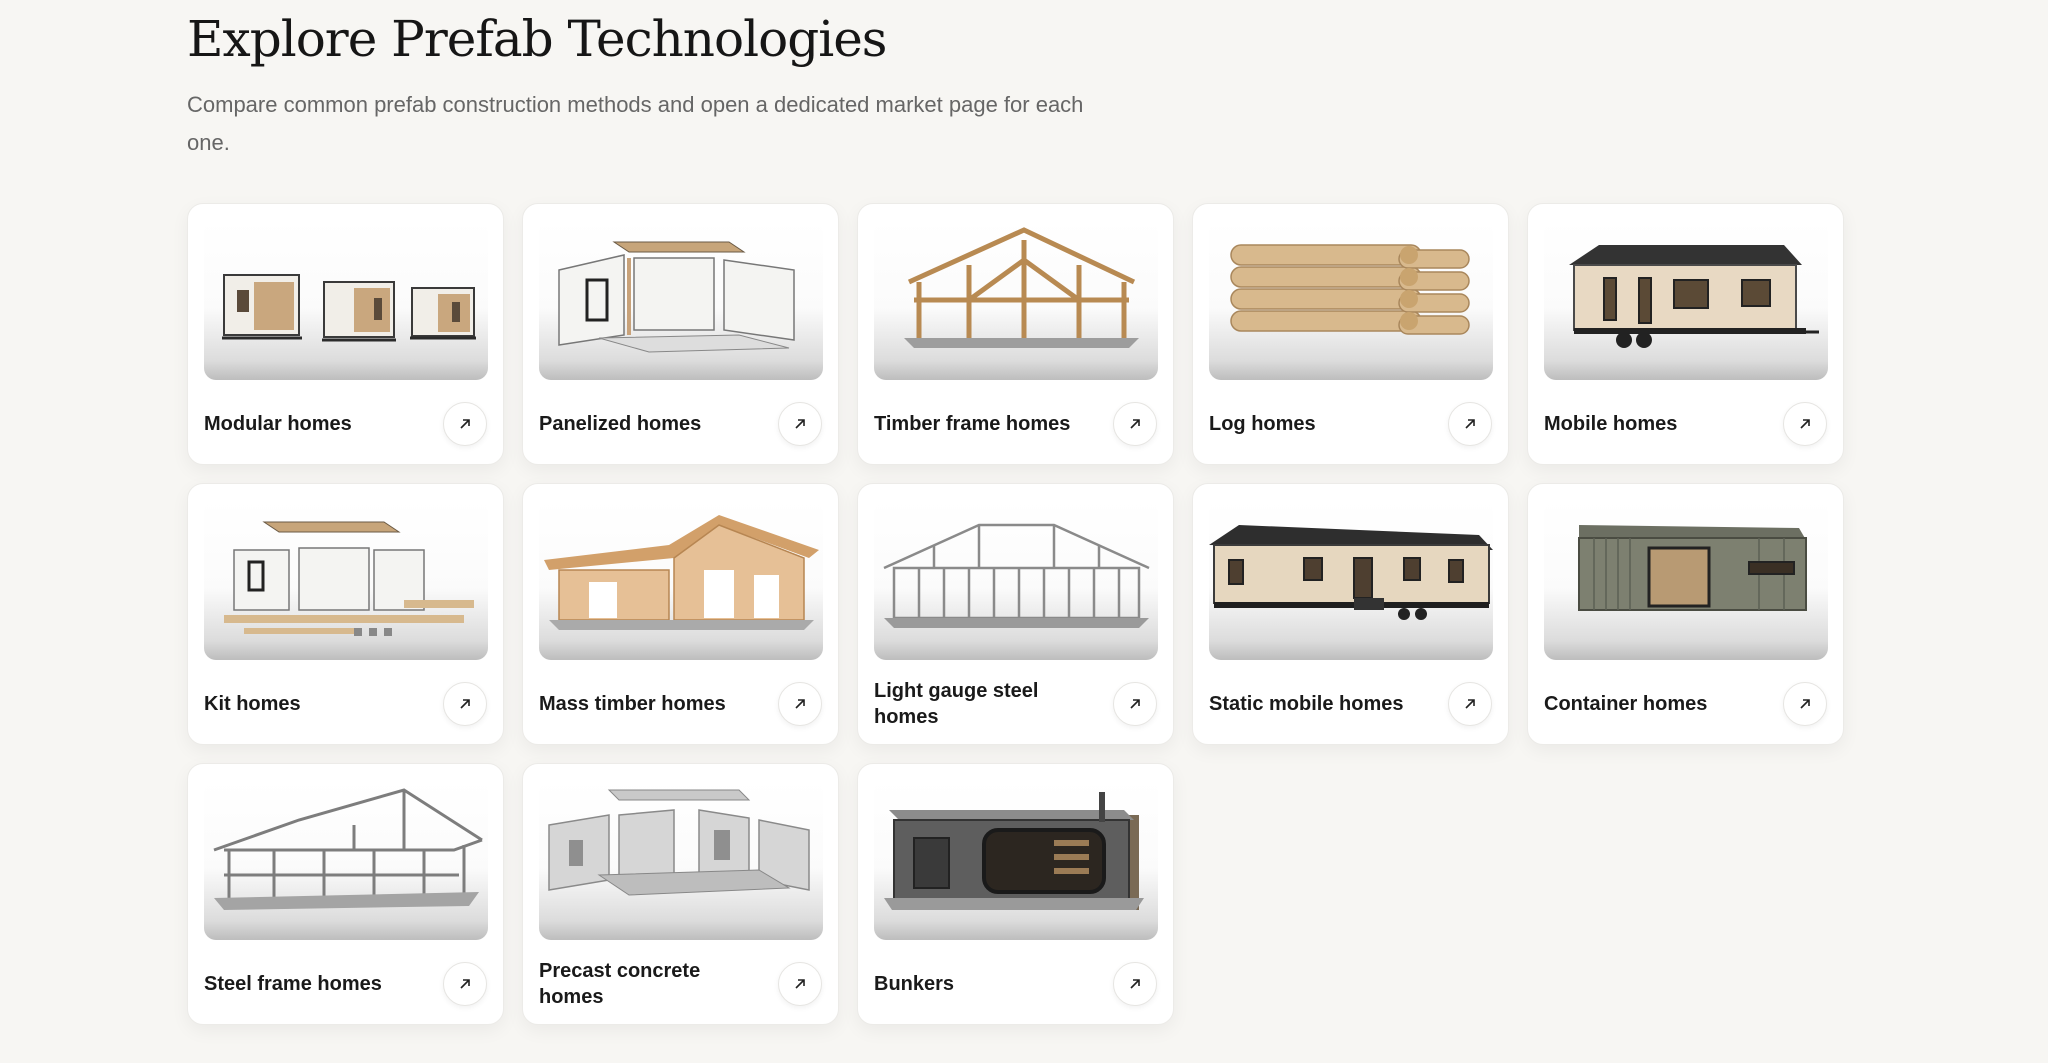 The height and width of the screenshot is (1063, 2048). I want to click on card-mobile-homes: Mobile homes, so click(1685, 334).